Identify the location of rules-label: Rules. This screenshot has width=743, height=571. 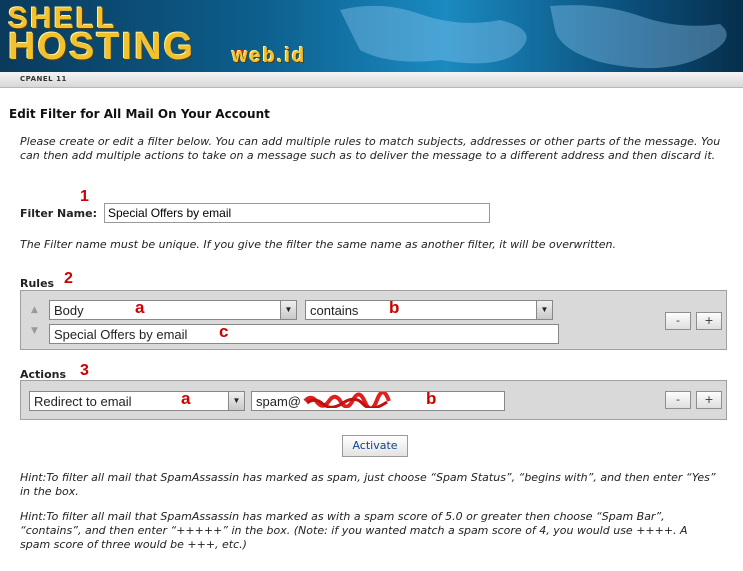
(37, 283).